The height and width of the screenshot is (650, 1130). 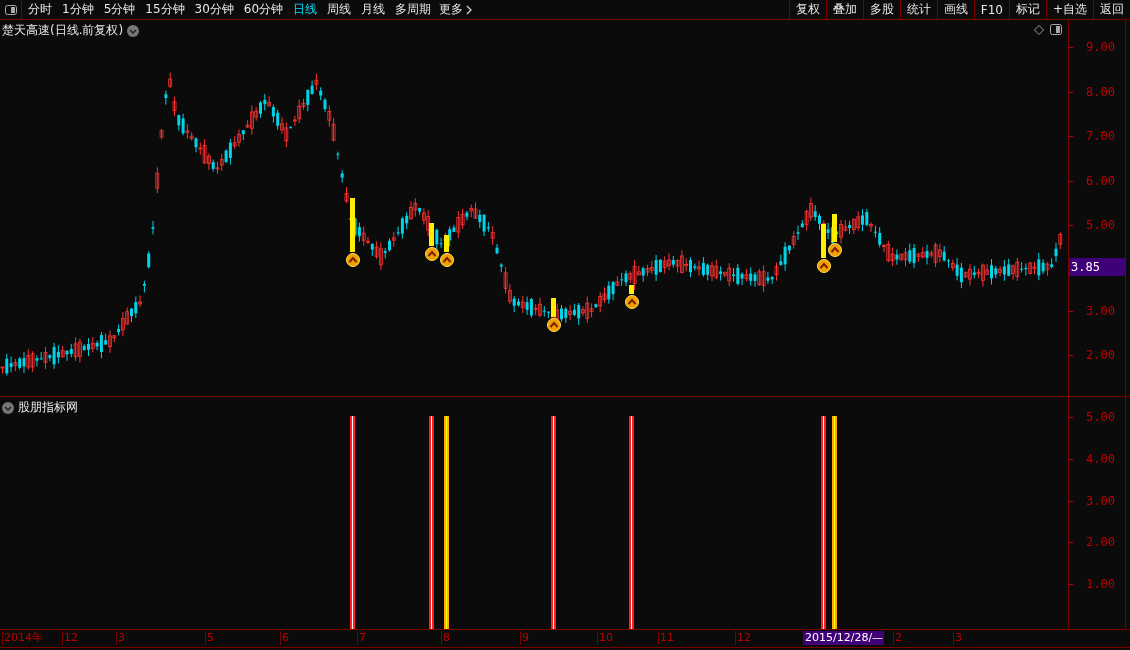 I want to click on period-tab: 15分钟, so click(x=165, y=9).